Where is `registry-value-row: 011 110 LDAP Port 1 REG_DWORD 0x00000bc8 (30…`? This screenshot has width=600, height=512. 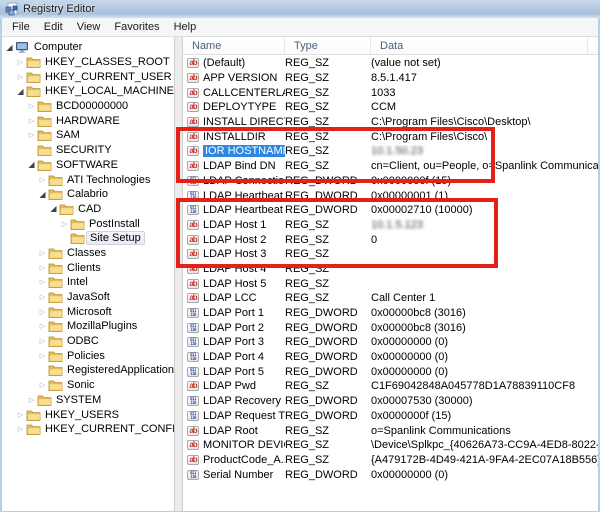
registry-value-row: 011 110 LDAP Port 1 REG_DWORD 0x00000bc8 (30… is located at coordinates (390, 313).